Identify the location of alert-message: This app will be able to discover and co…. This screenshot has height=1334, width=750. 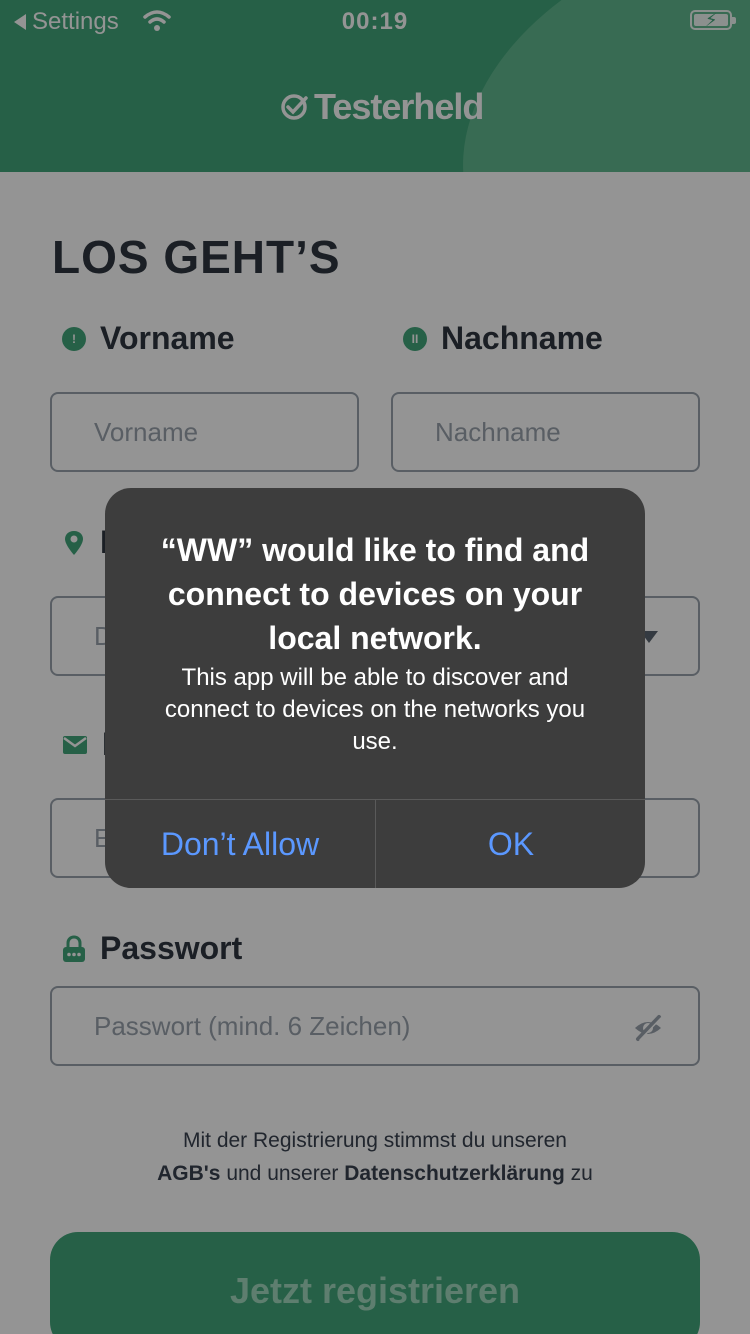
(375, 709).